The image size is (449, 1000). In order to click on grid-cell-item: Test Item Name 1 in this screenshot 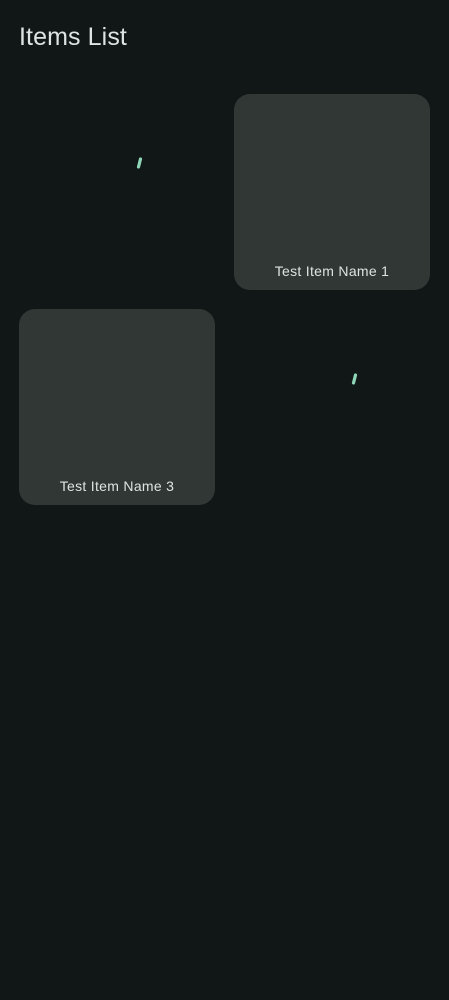, I will do `click(332, 192)`.